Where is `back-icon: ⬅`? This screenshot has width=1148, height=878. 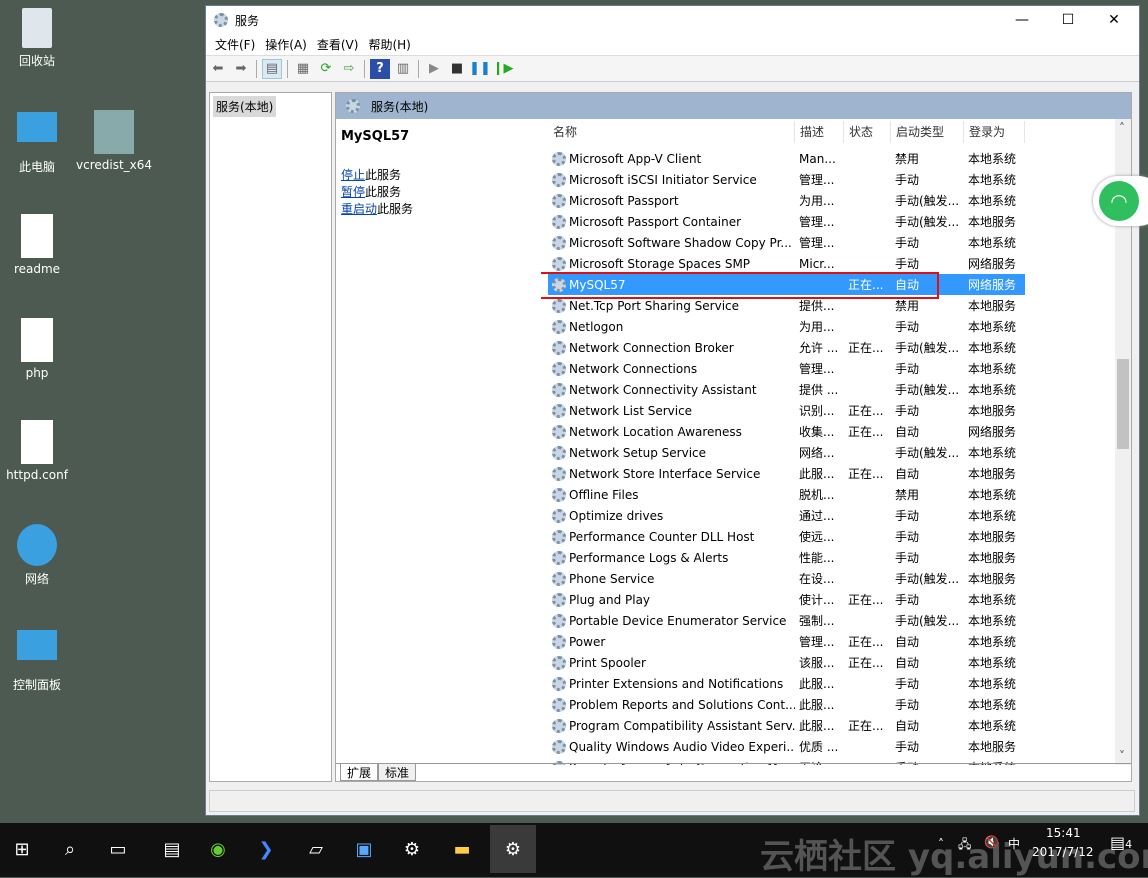 back-icon: ⬅ is located at coordinates (218, 69).